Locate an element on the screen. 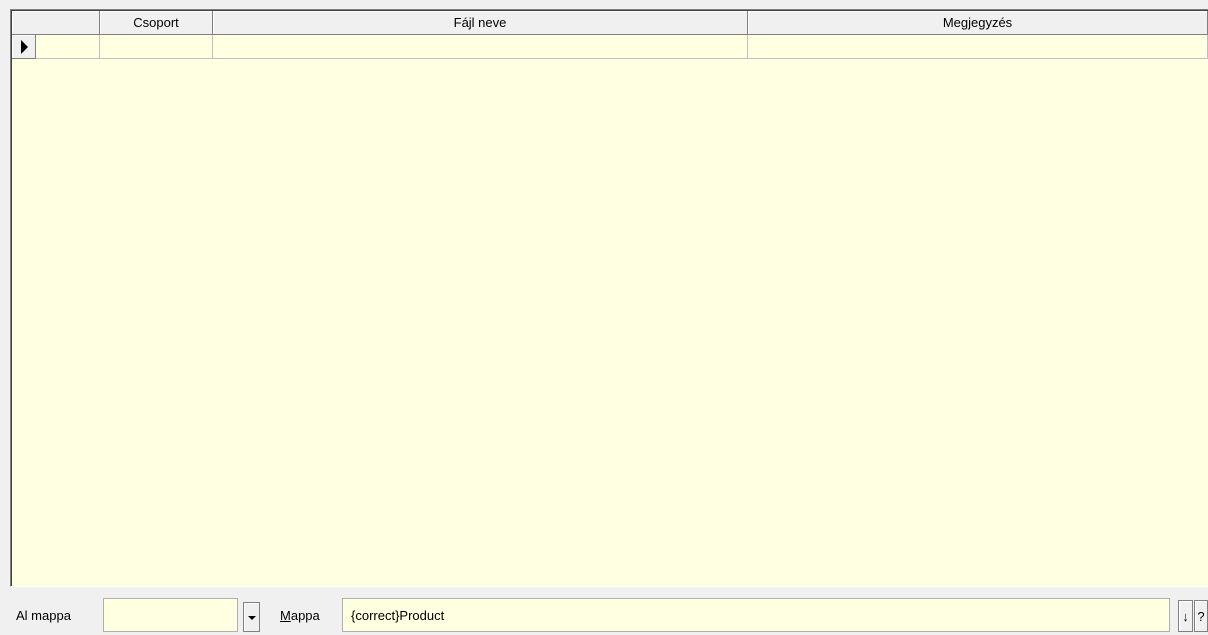 The width and height of the screenshot is (1208, 635). row-blank-cell is located at coordinates (68, 47).